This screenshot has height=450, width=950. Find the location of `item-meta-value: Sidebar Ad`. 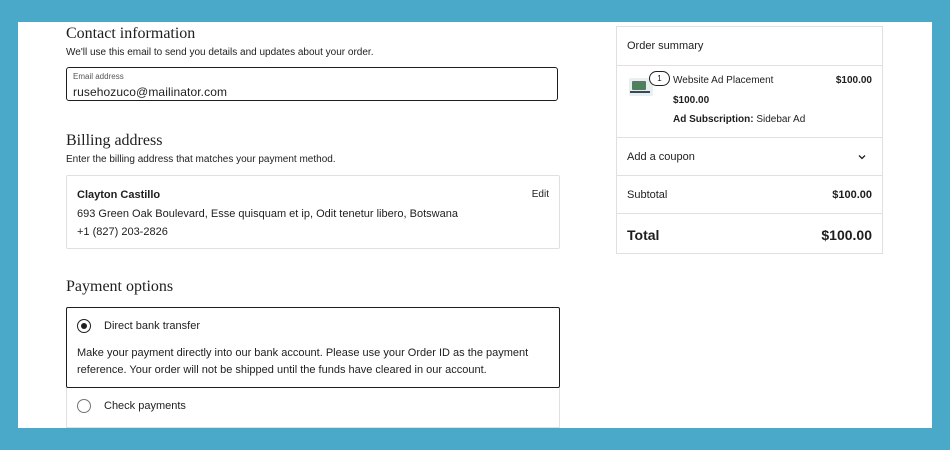

item-meta-value: Sidebar Ad is located at coordinates (779, 119).